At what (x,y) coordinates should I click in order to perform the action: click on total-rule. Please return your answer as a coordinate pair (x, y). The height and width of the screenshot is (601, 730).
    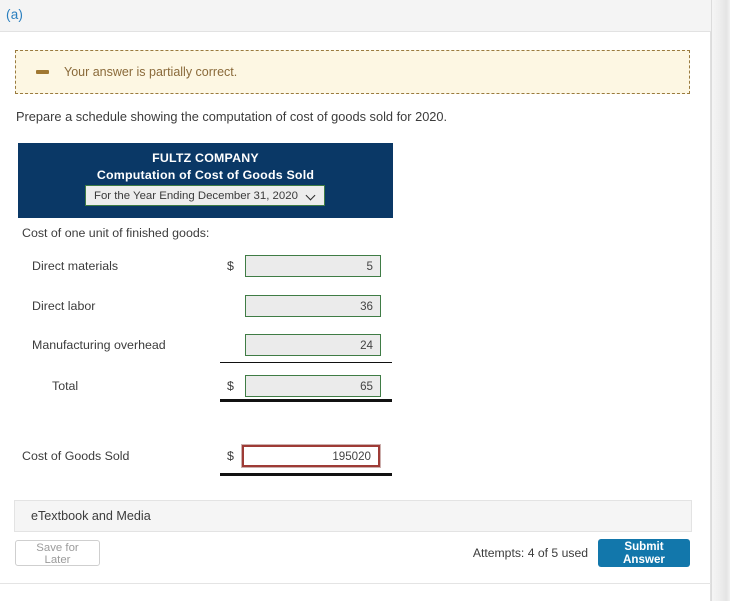
    Looking at the image, I should click on (306, 400).